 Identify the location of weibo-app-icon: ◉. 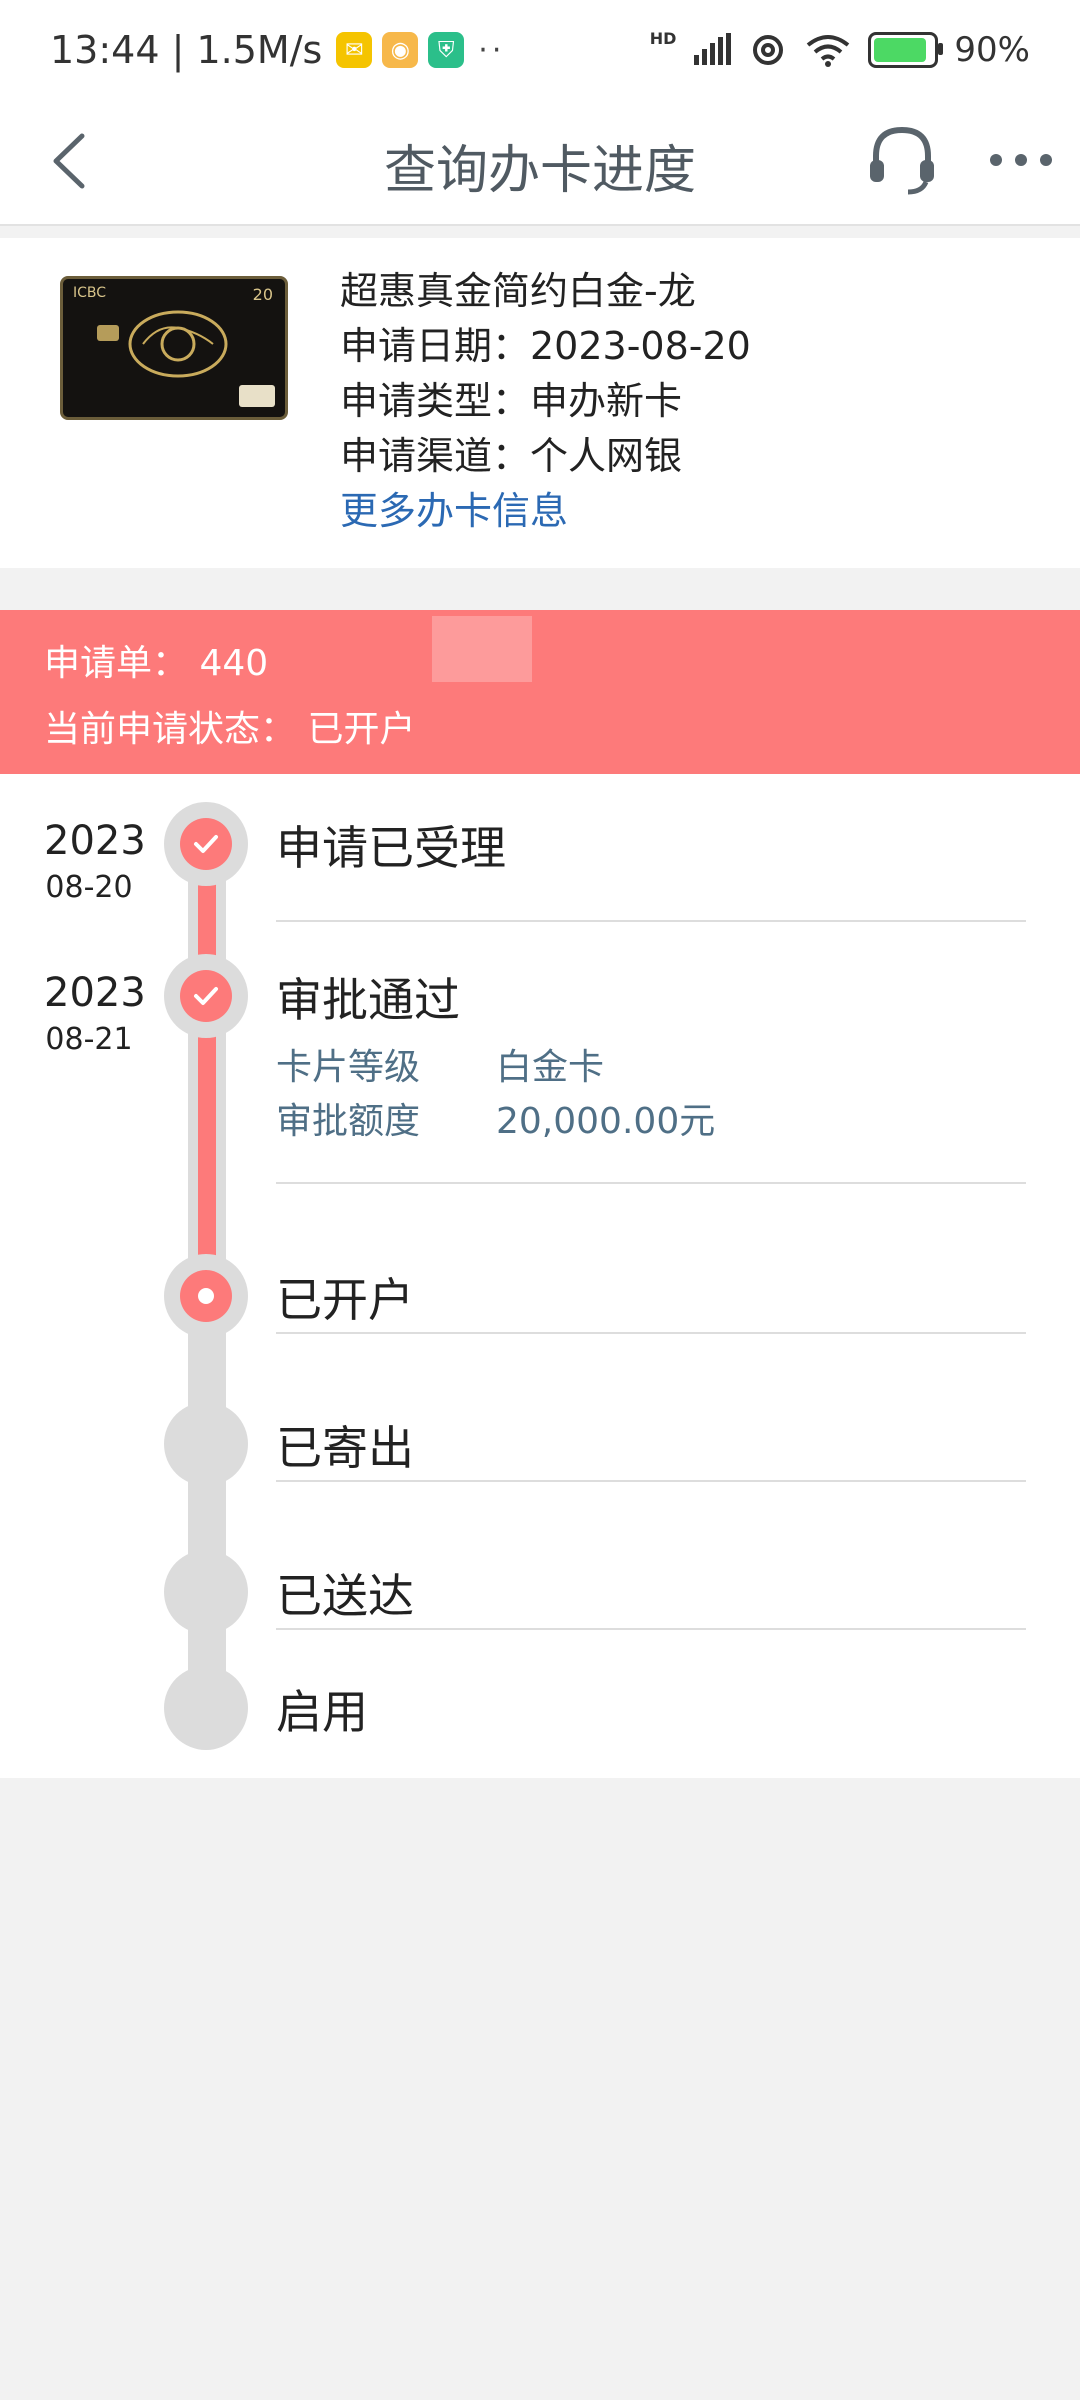
(400, 50).